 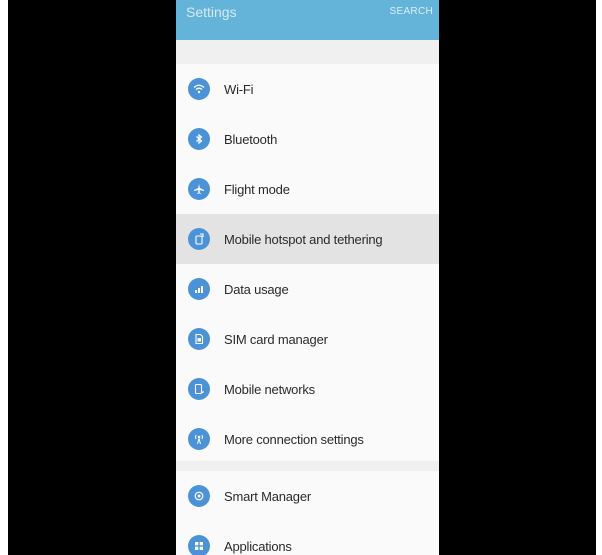 What do you see at coordinates (307, 189) in the screenshot?
I see `settings-item-flight-mode: Flight mode` at bounding box center [307, 189].